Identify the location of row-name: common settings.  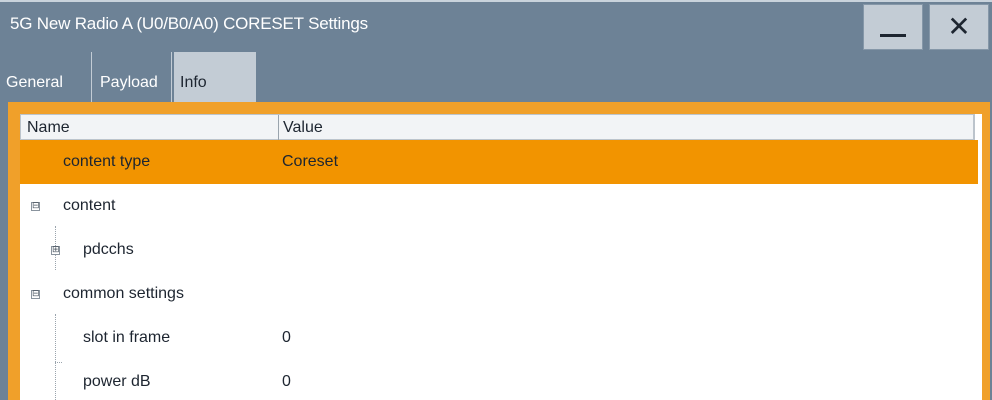
(123, 293).